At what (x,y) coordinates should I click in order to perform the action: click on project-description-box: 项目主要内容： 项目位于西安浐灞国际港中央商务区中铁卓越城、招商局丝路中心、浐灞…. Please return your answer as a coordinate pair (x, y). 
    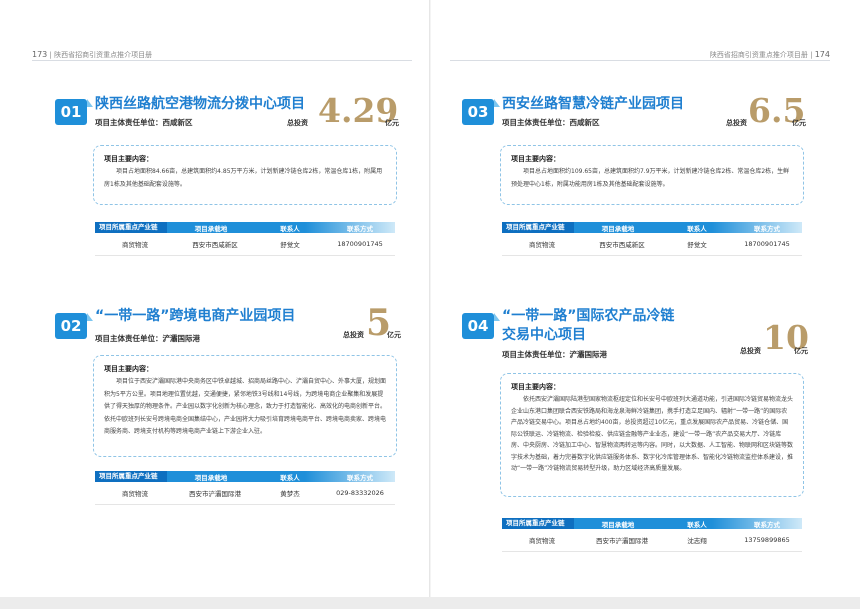
    Looking at the image, I should click on (245, 406).